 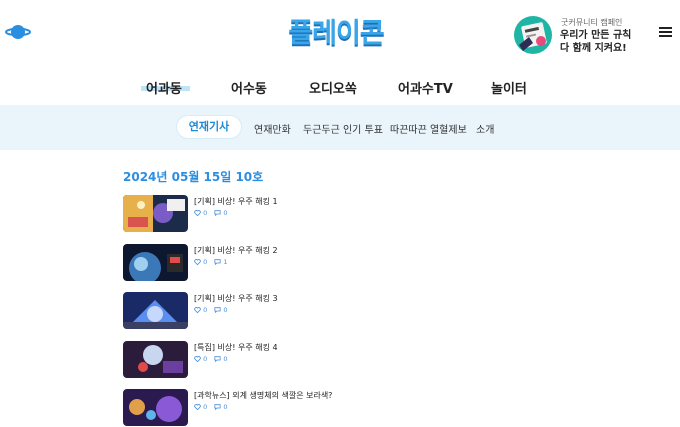 I want to click on logo-text: 플레이콘, so click(x=336, y=33).